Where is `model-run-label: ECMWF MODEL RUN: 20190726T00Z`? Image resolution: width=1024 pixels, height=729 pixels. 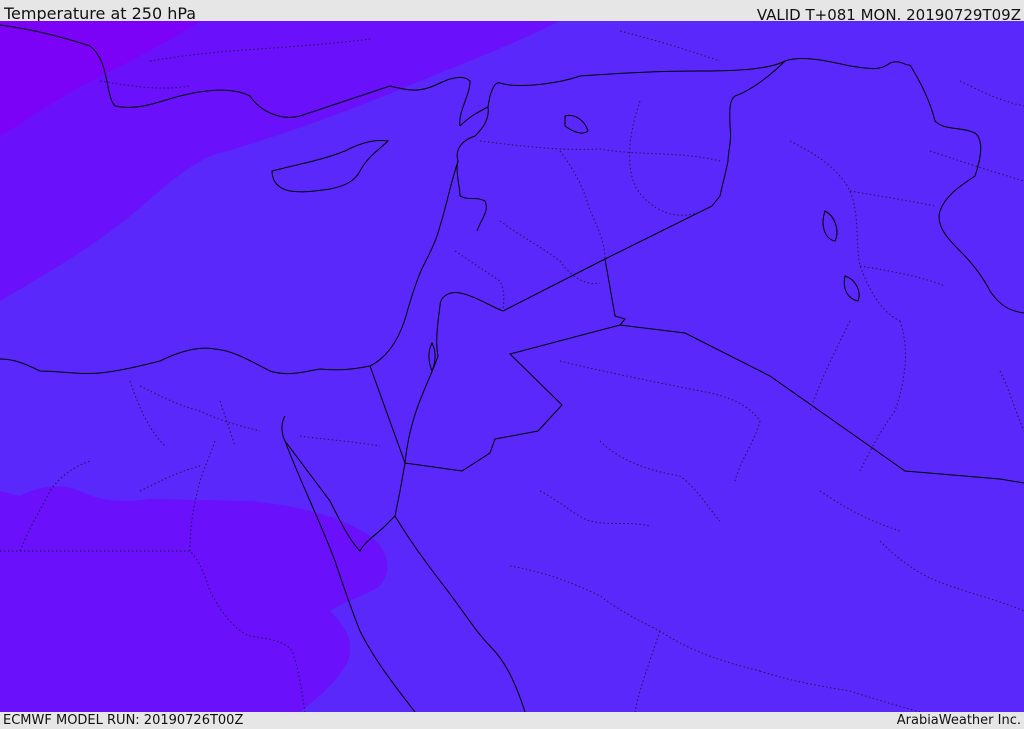
model-run-label: ECMWF MODEL RUN: 20190726T00Z is located at coordinates (123, 720).